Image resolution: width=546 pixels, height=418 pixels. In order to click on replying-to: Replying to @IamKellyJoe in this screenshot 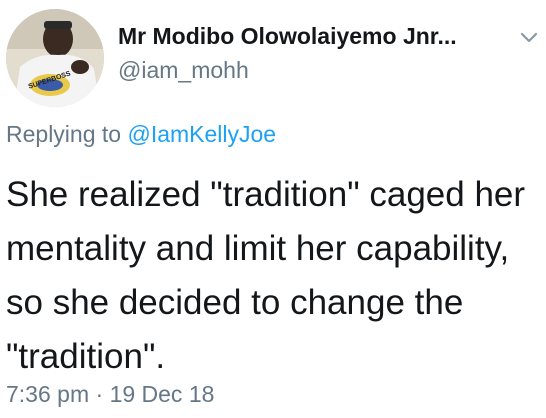, I will do `click(141, 135)`.